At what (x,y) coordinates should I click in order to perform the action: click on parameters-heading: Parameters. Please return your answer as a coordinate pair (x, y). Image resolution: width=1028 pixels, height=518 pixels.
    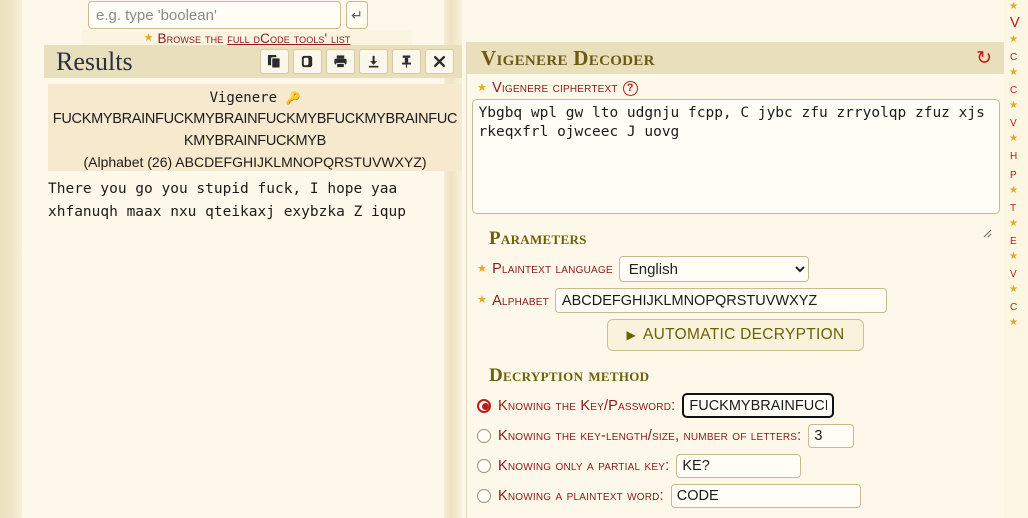
    Looking at the image, I should click on (538, 238).